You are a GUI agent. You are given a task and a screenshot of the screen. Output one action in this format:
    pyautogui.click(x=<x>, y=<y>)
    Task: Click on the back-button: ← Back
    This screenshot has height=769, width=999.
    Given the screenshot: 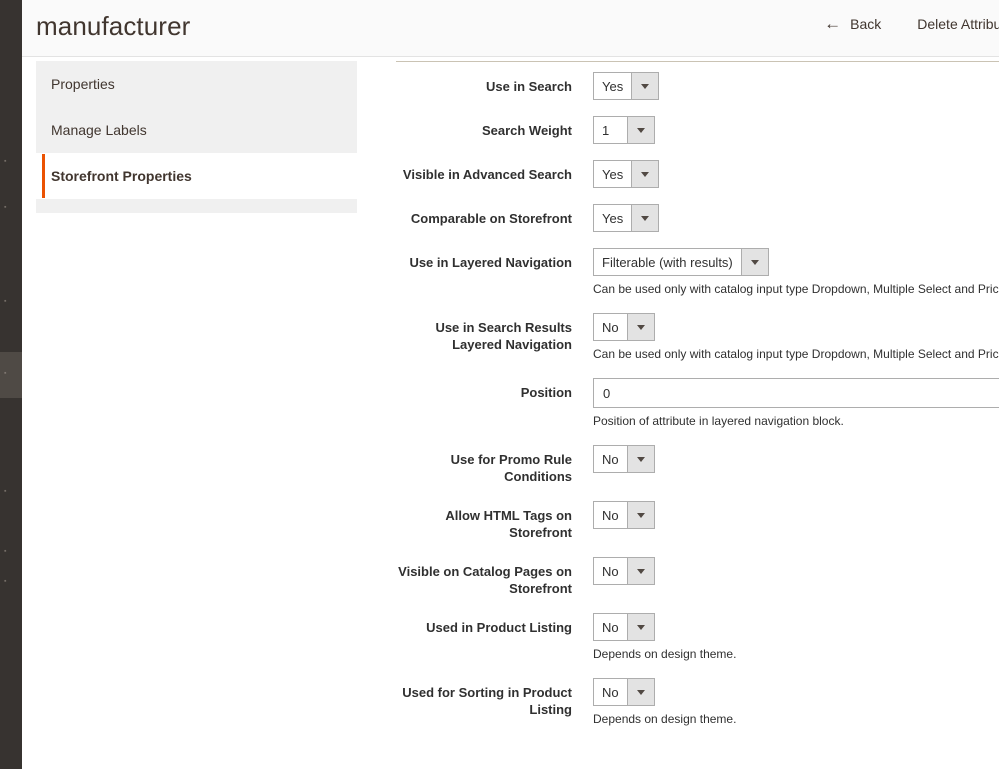 What is the action you would take?
    pyautogui.click(x=853, y=23)
    